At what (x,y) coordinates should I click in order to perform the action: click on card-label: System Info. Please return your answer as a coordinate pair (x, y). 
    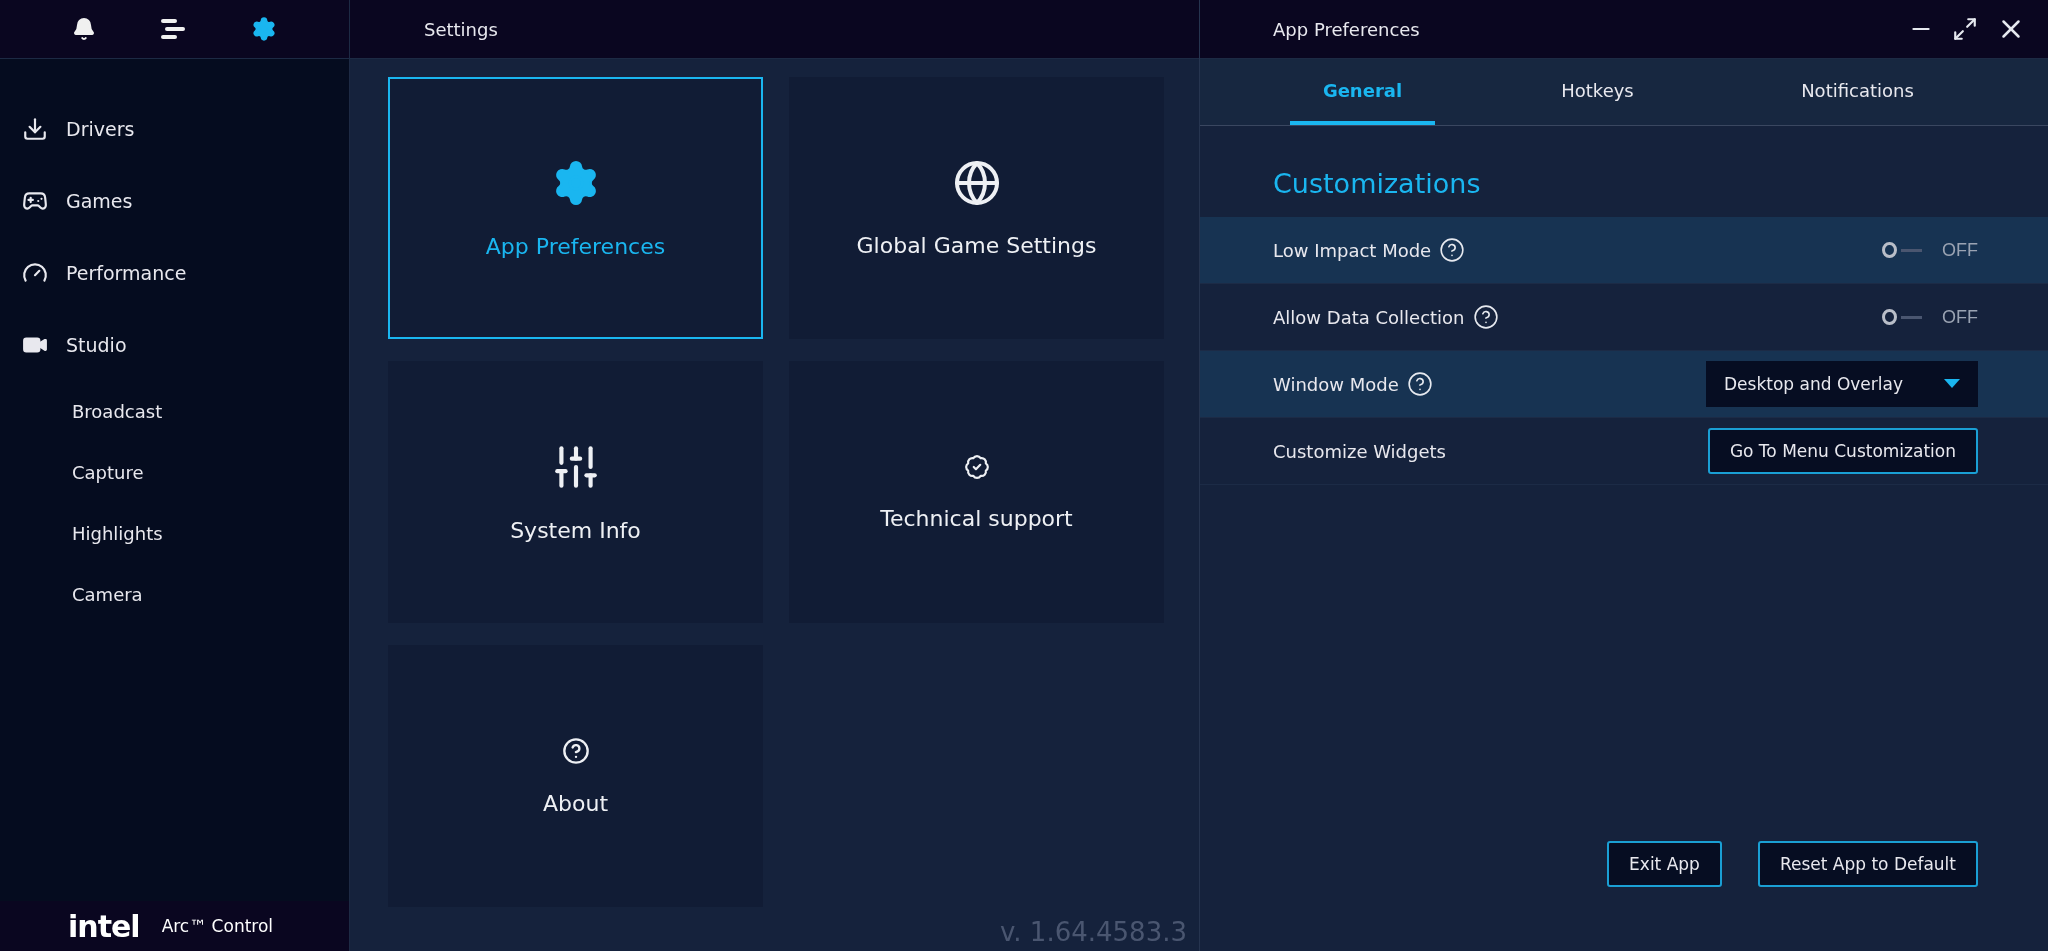
    Looking at the image, I should click on (575, 530).